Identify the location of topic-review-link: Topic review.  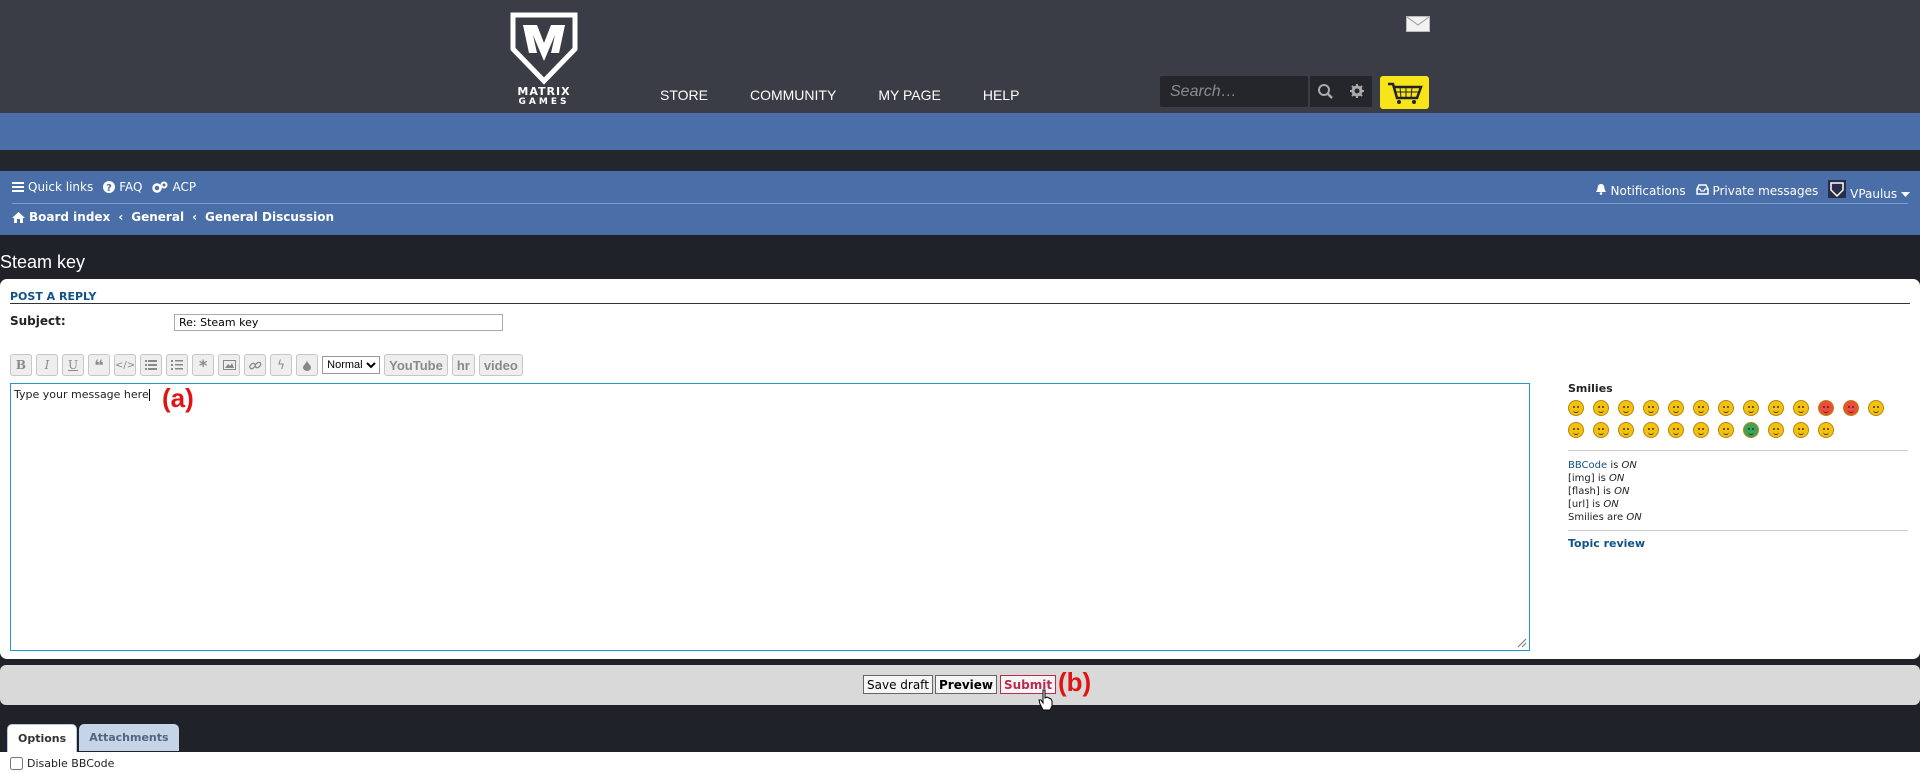
(1738, 543).